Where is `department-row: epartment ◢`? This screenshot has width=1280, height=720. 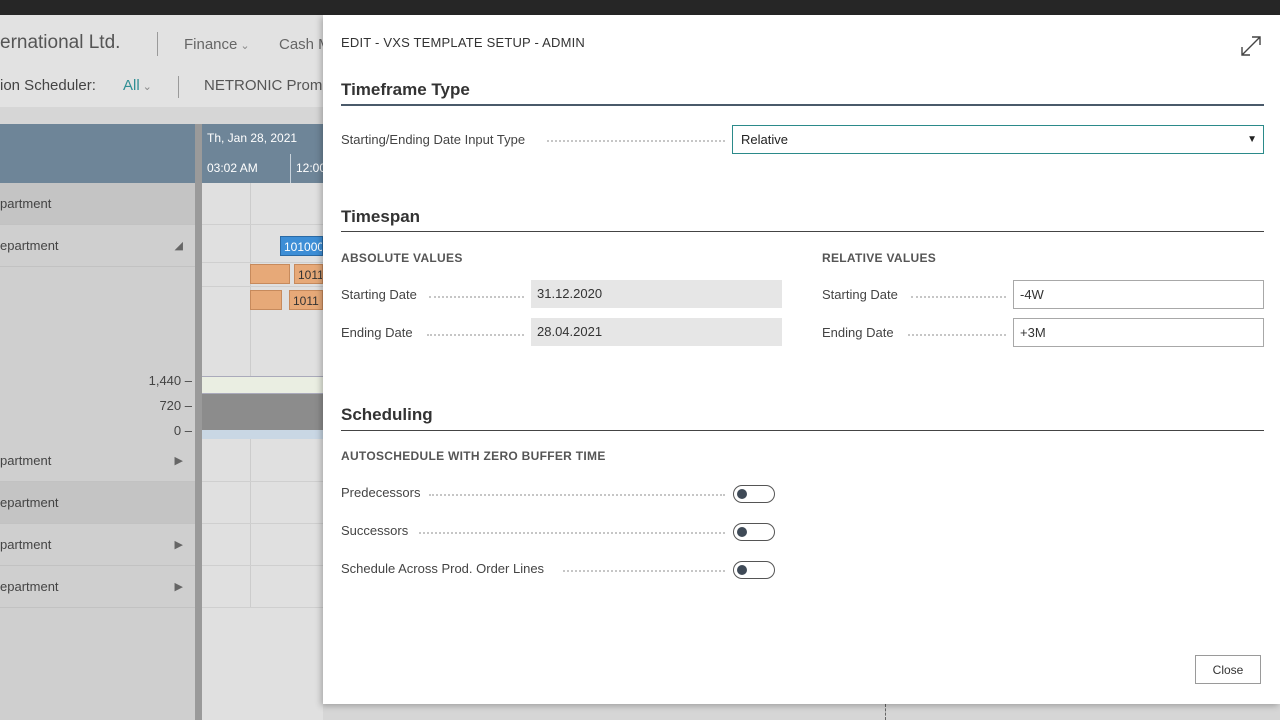 department-row: epartment ◢ is located at coordinates (97, 246).